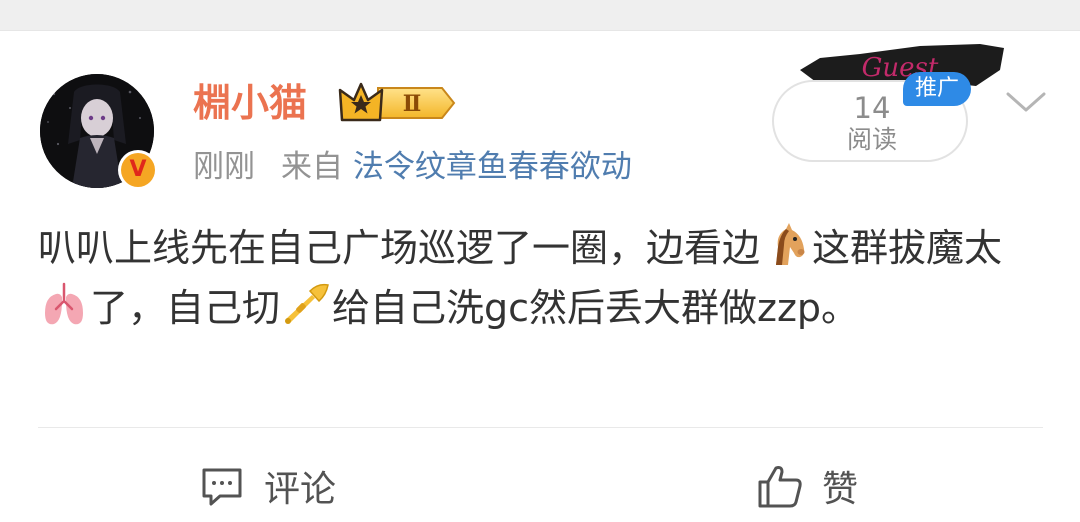 Image resolution: width=1080 pixels, height=522 pixels. What do you see at coordinates (412, 104) in the screenshot?
I see `level-numeral: Ⅱ` at bounding box center [412, 104].